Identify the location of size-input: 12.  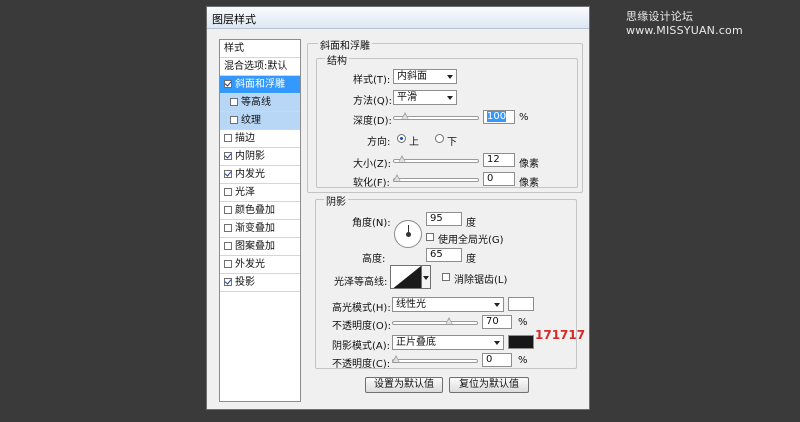
(499, 160).